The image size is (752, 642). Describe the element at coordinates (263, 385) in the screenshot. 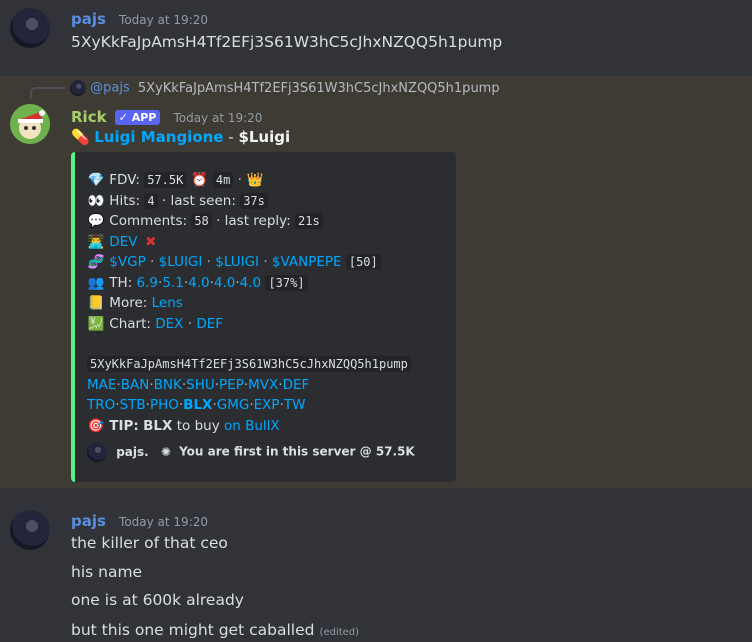

I see `platform-link: MVX` at that location.